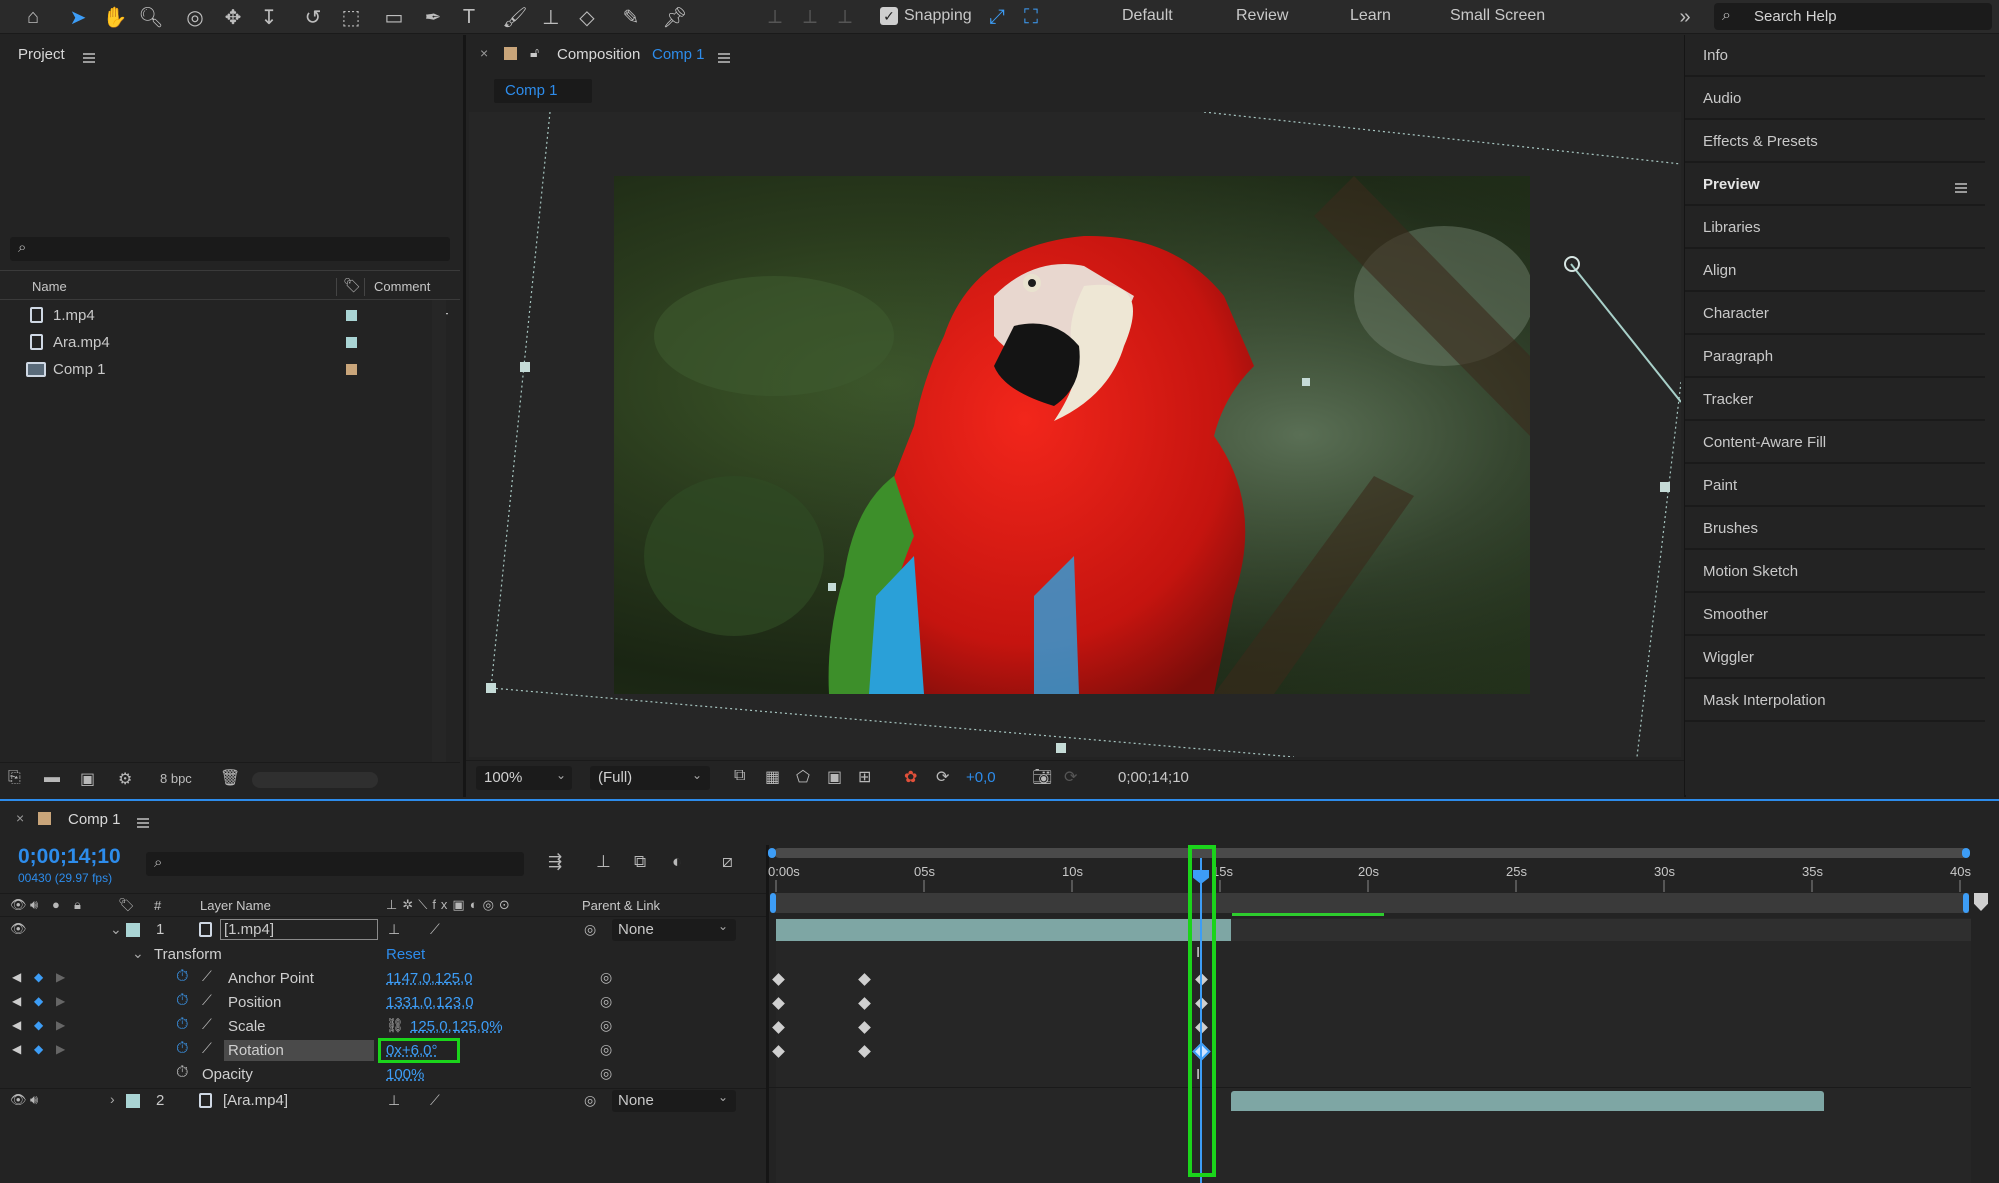 The image size is (1999, 1183). What do you see at coordinates (230, 370) in the screenshot?
I see `project-item-comp1: Comp 1` at bounding box center [230, 370].